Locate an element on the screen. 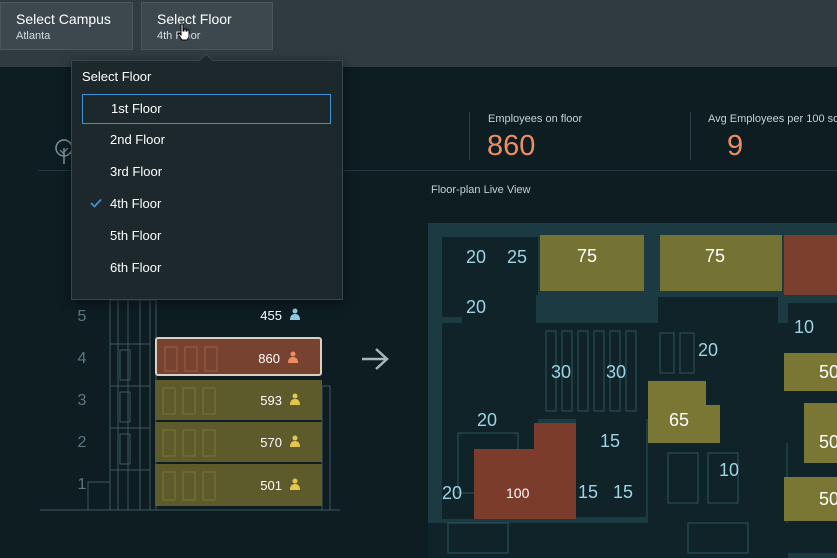 The width and height of the screenshot is (837, 558). dropdown-option-4th-floor: 4th Floor is located at coordinates (206, 205).